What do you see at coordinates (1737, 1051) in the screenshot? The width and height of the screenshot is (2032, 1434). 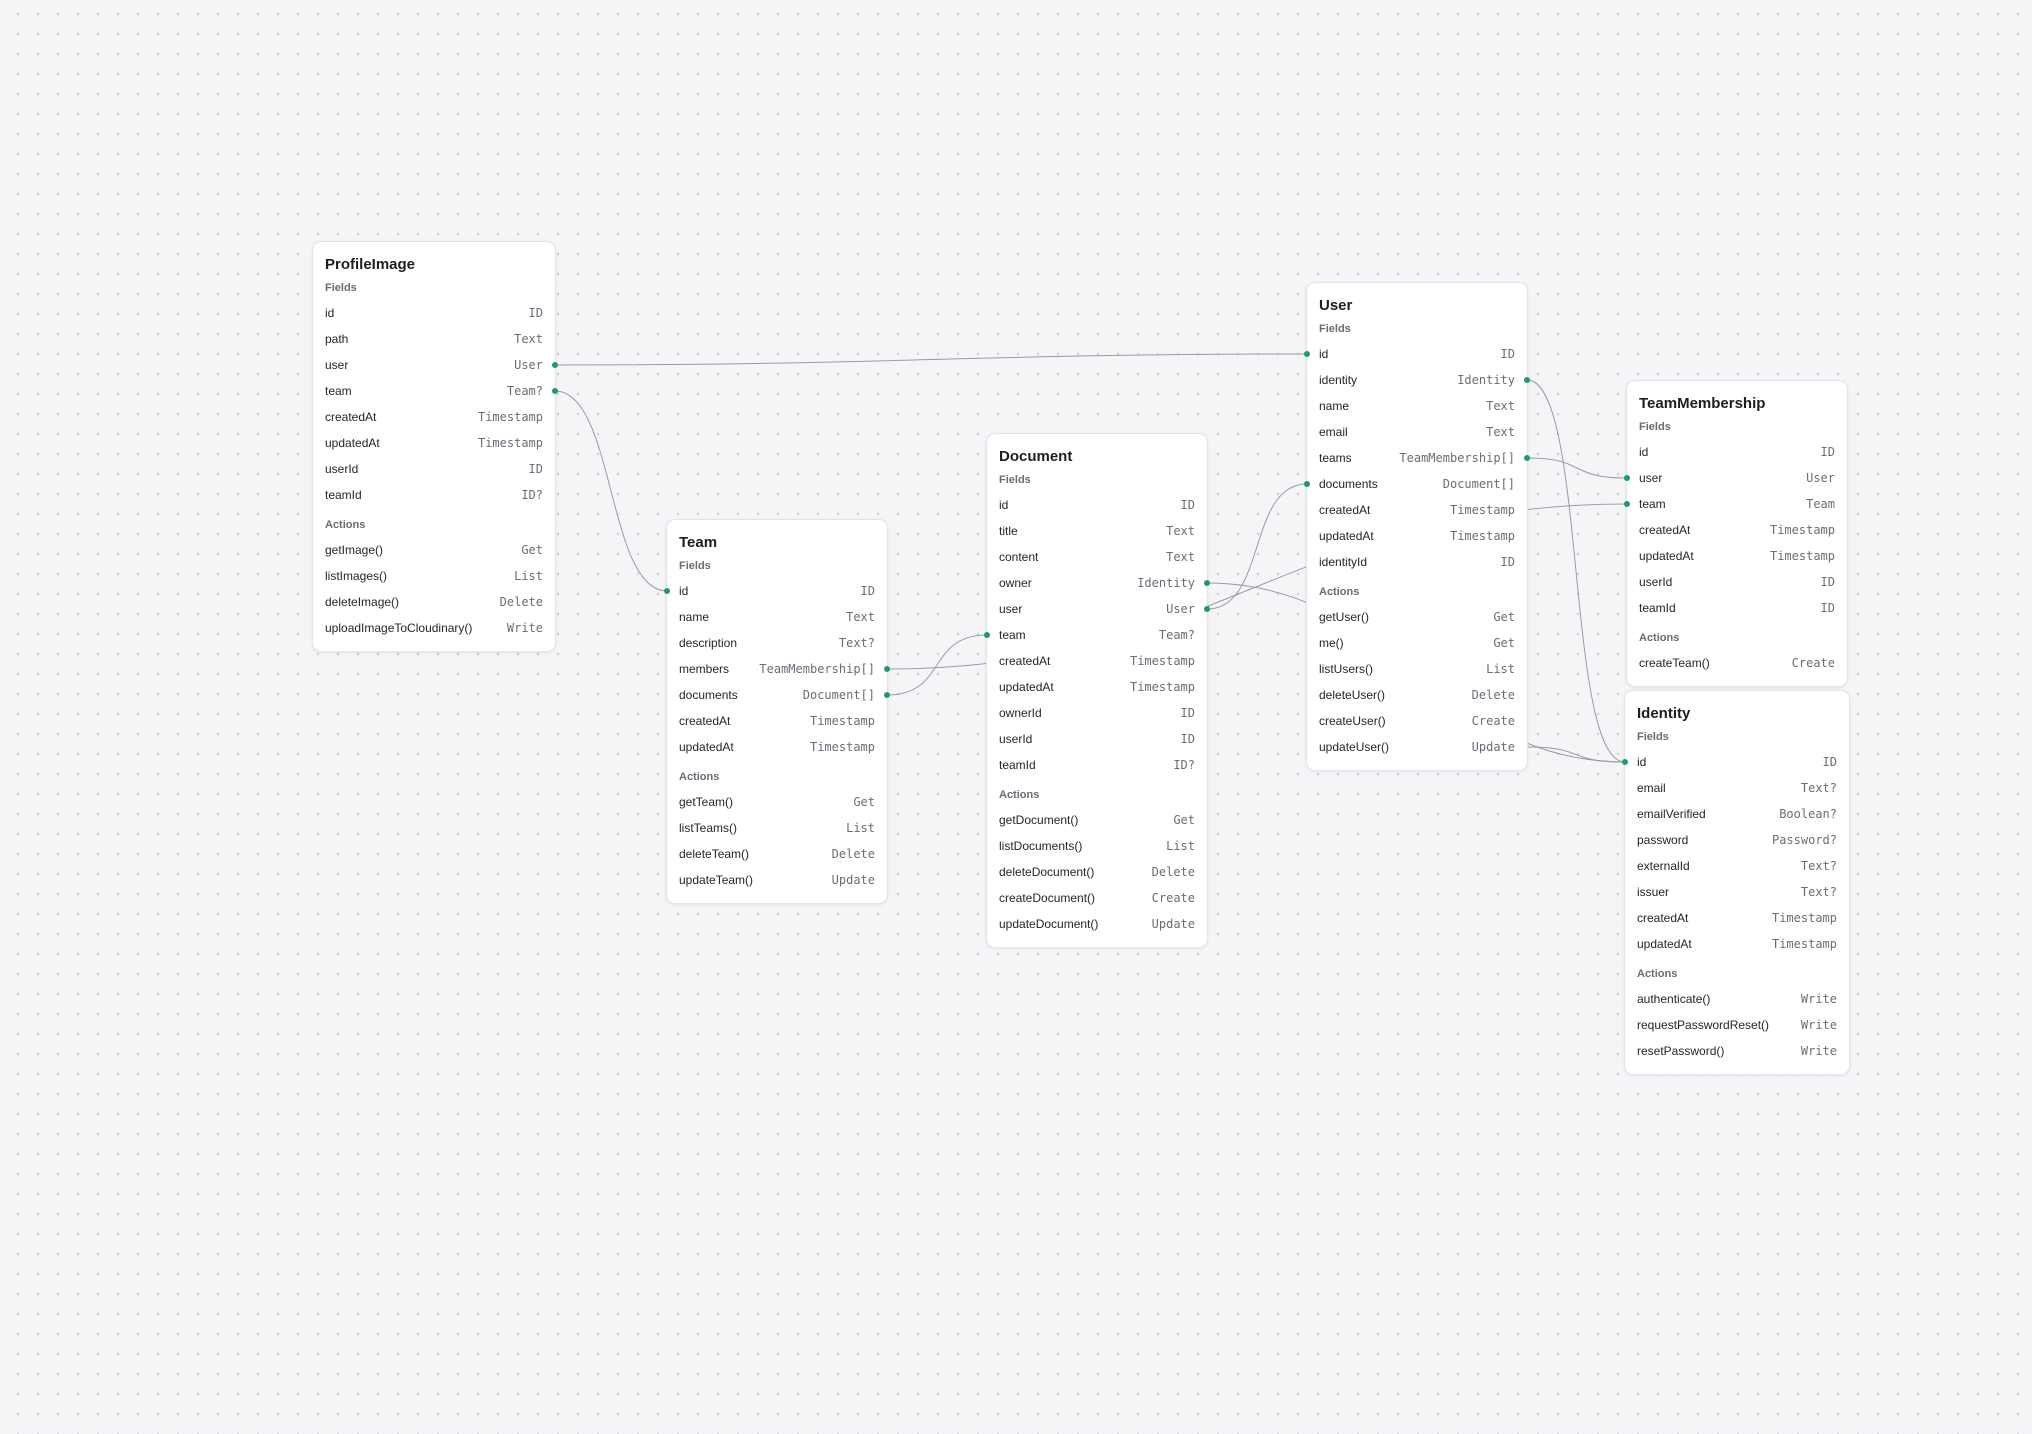 I see `action-row-resetpassword: resetPassword() Write` at bounding box center [1737, 1051].